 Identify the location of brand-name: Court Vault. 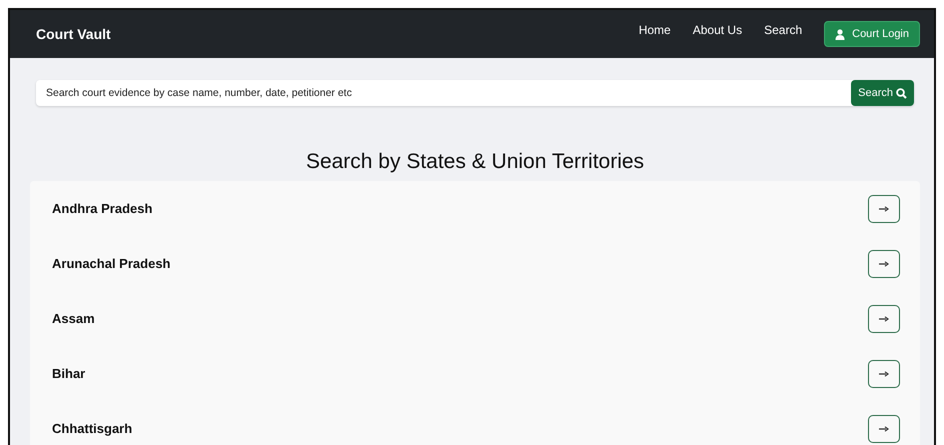
(73, 34).